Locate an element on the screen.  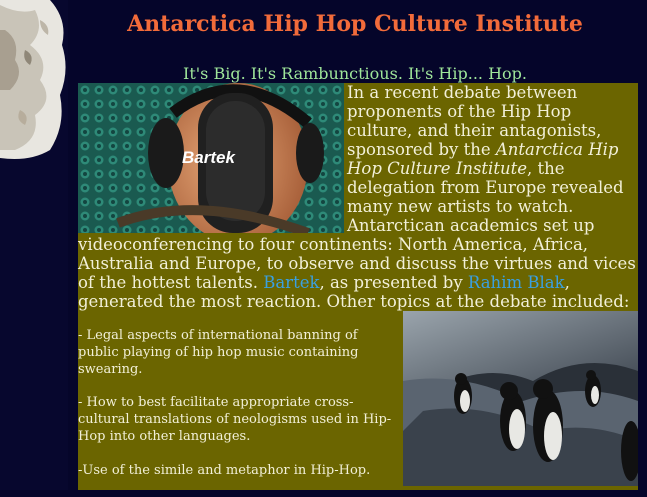
antarctica-map-image is located at coordinates (34, 80).